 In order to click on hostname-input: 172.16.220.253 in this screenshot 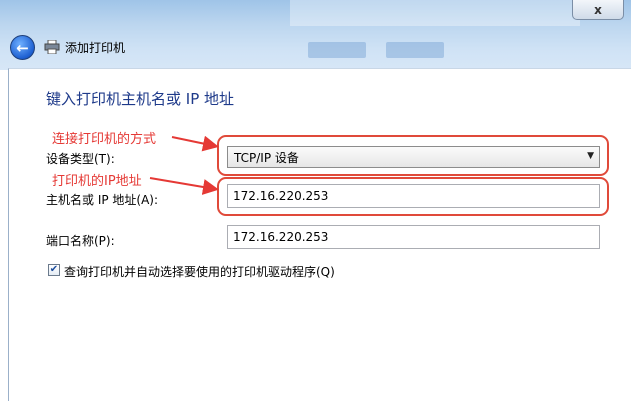, I will do `click(413, 196)`.